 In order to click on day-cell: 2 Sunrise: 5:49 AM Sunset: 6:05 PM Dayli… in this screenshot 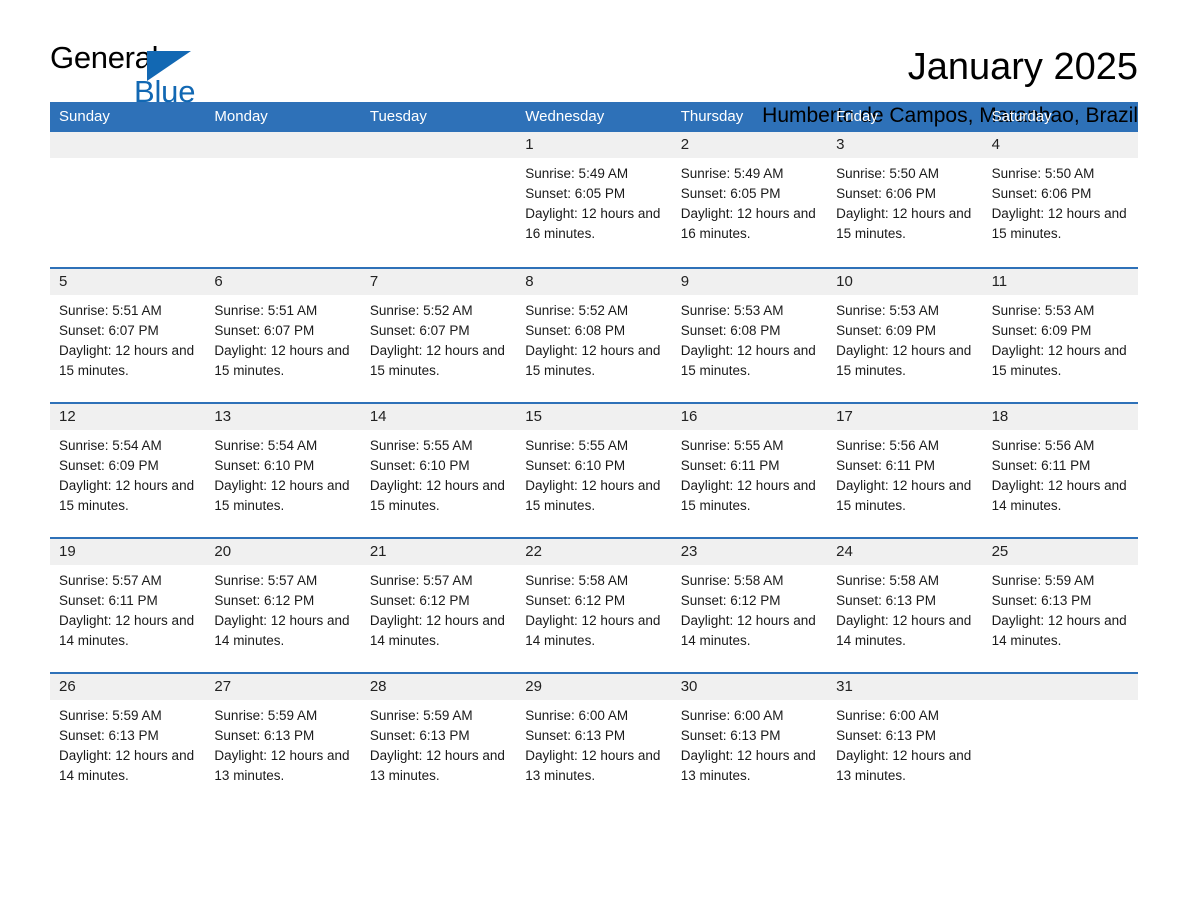, I will do `click(749, 198)`.